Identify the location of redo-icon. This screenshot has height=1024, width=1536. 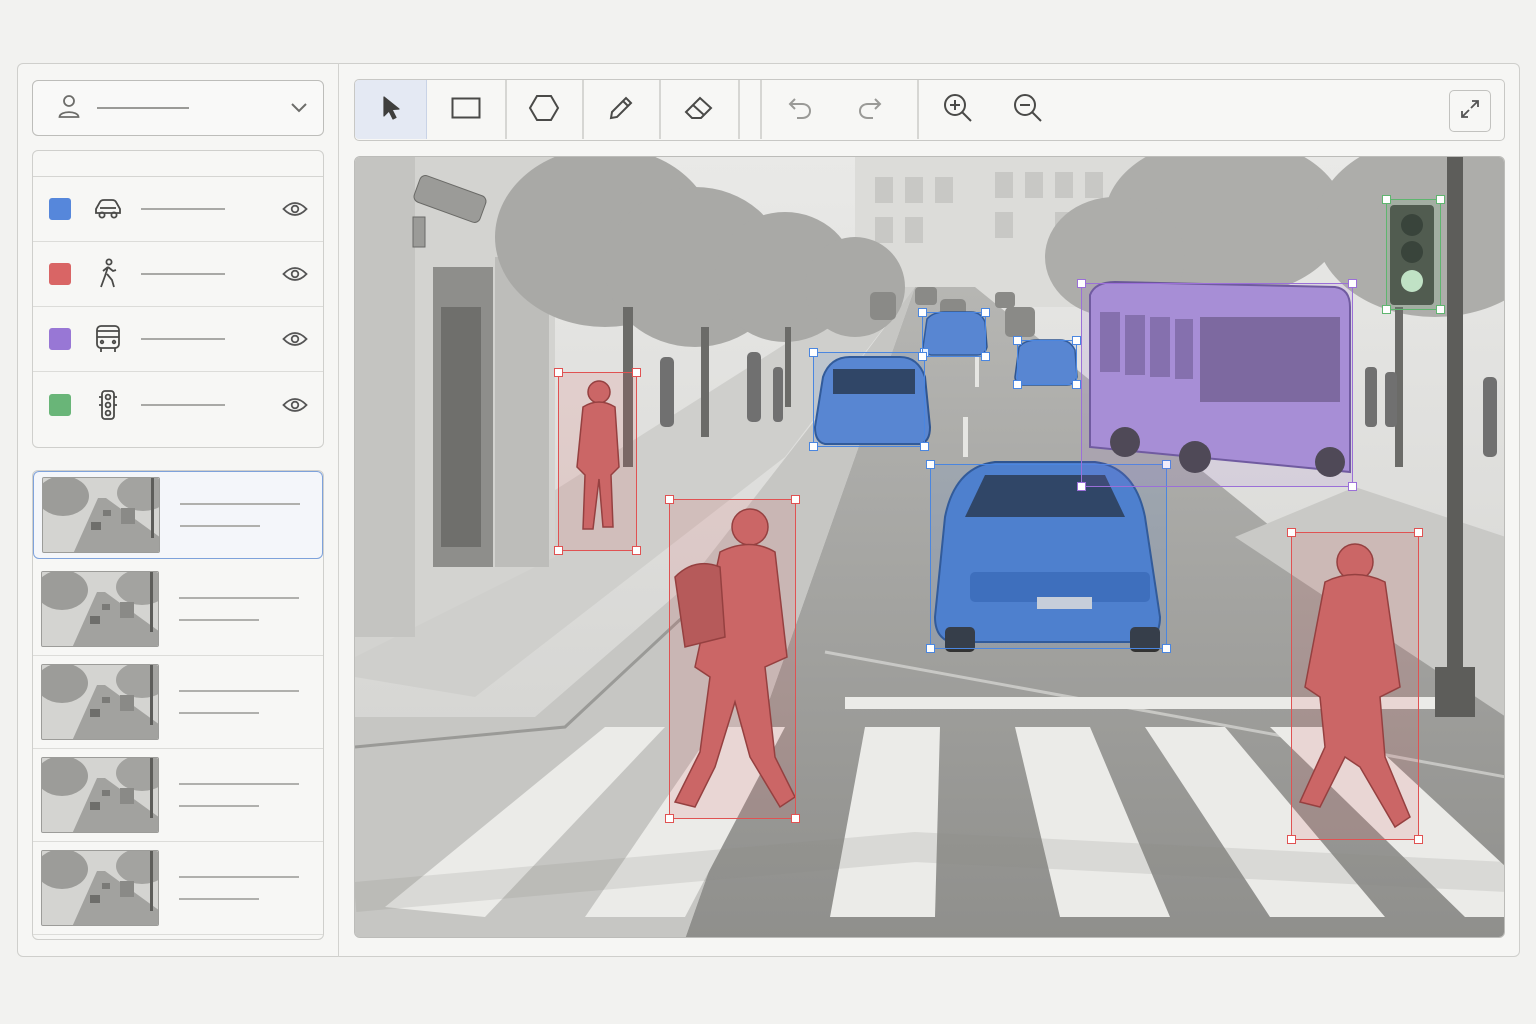
(870, 110).